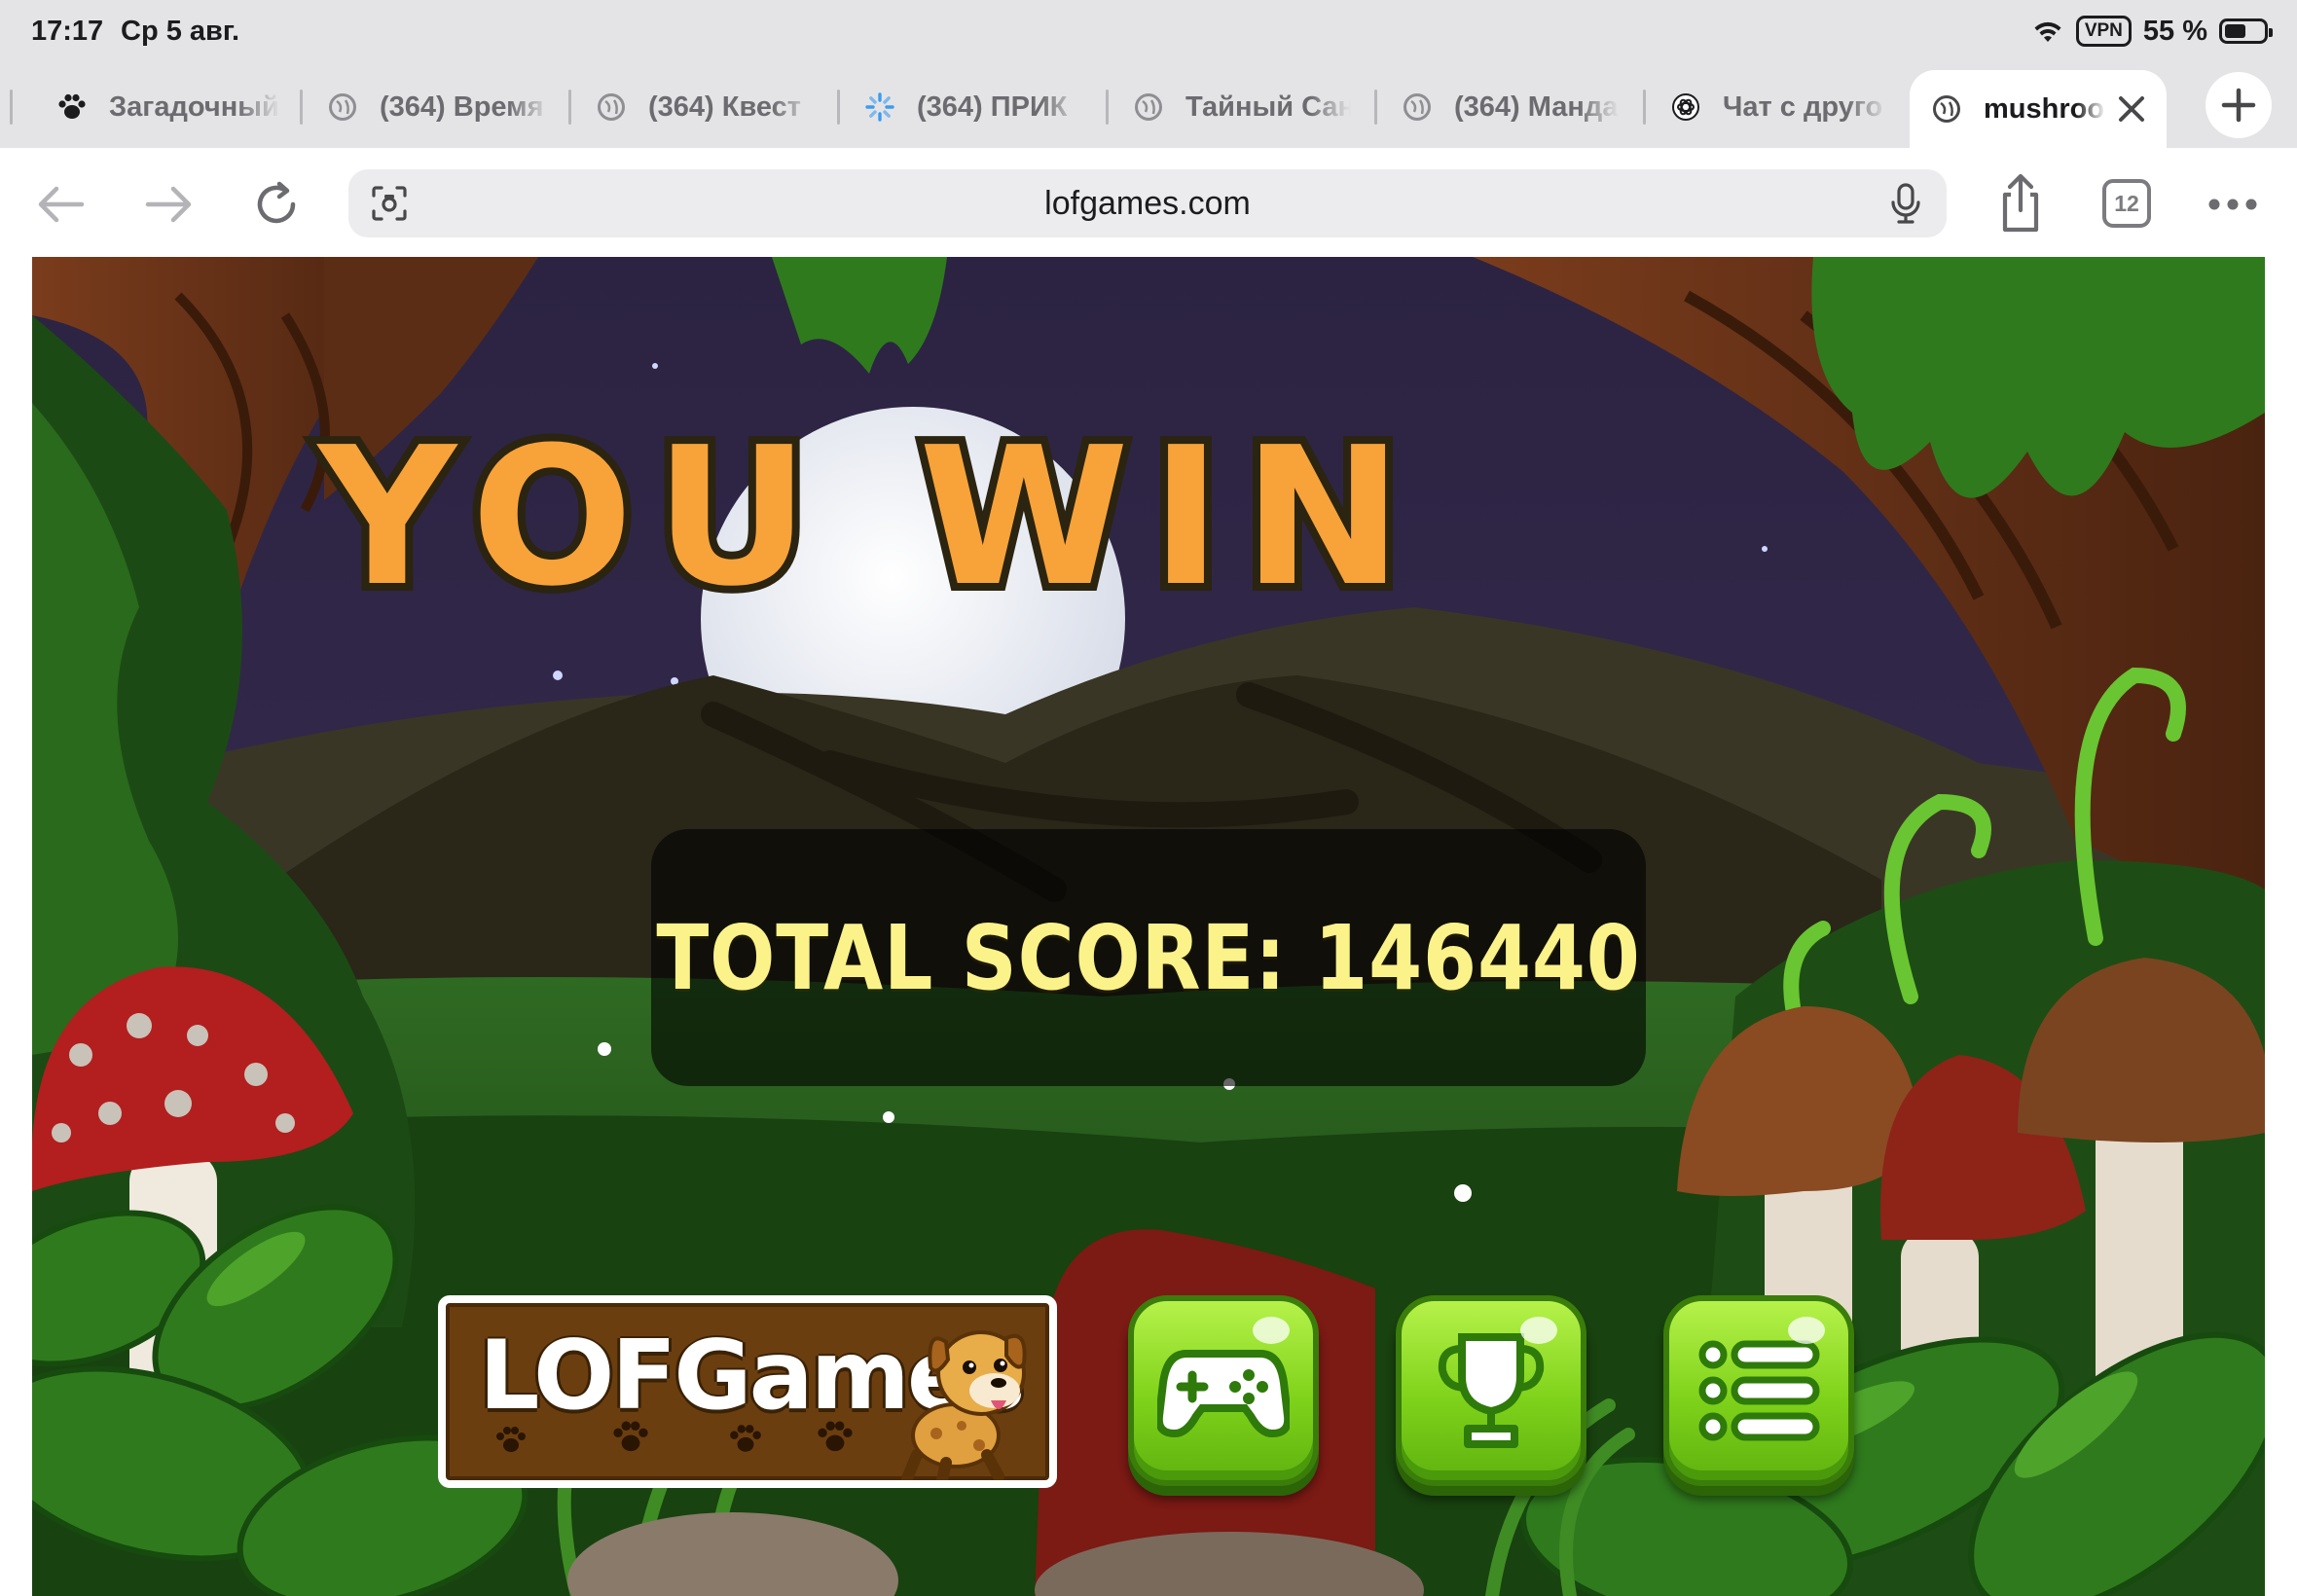  Describe the element at coordinates (1803, 107) in the screenshot. I see `tab-title: Чат с друго` at that location.